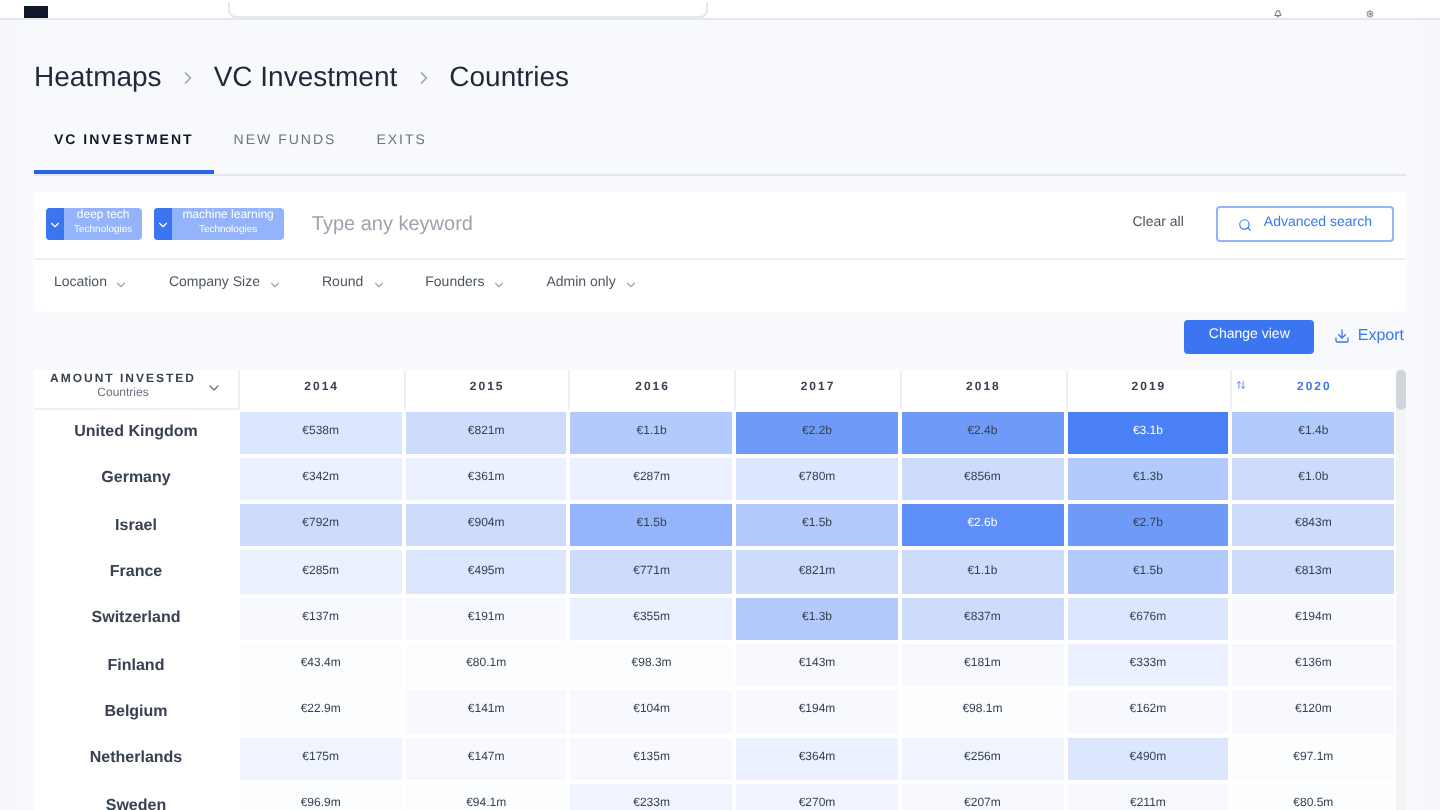 This screenshot has height=810, width=1440. I want to click on breadcrumb-item: Countries, so click(509, 77).